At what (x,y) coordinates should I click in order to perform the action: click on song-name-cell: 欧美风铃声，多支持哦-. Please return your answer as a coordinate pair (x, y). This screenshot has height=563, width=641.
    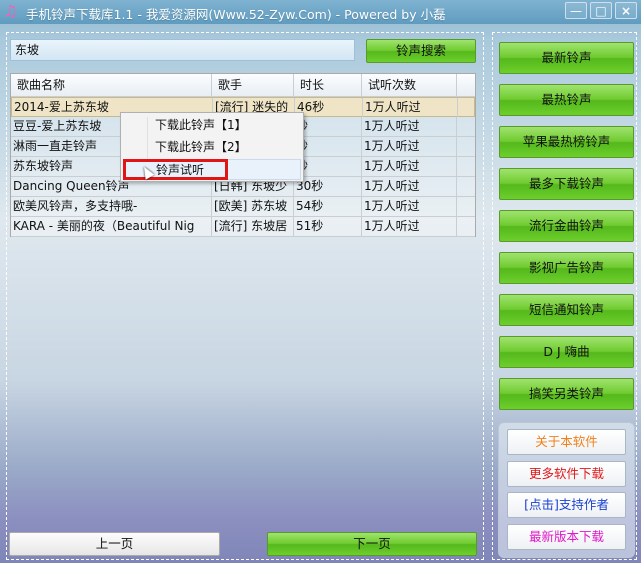
    Looking at the image, I should click on (111, 206).